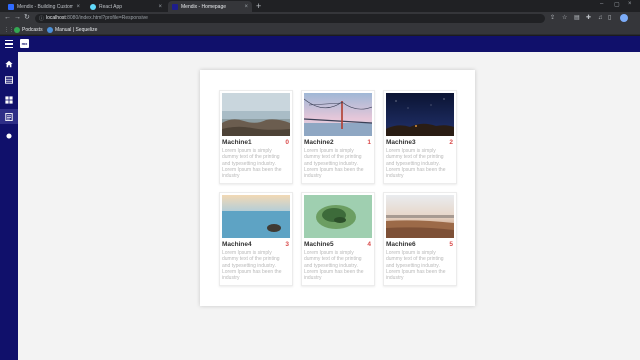 Image resolution: width=640 pixels, height=360 pixels. What do you see at coordinates (7, 18) in the screenshot?
I see `back-icon: ←` at bounding box center [7, 18].